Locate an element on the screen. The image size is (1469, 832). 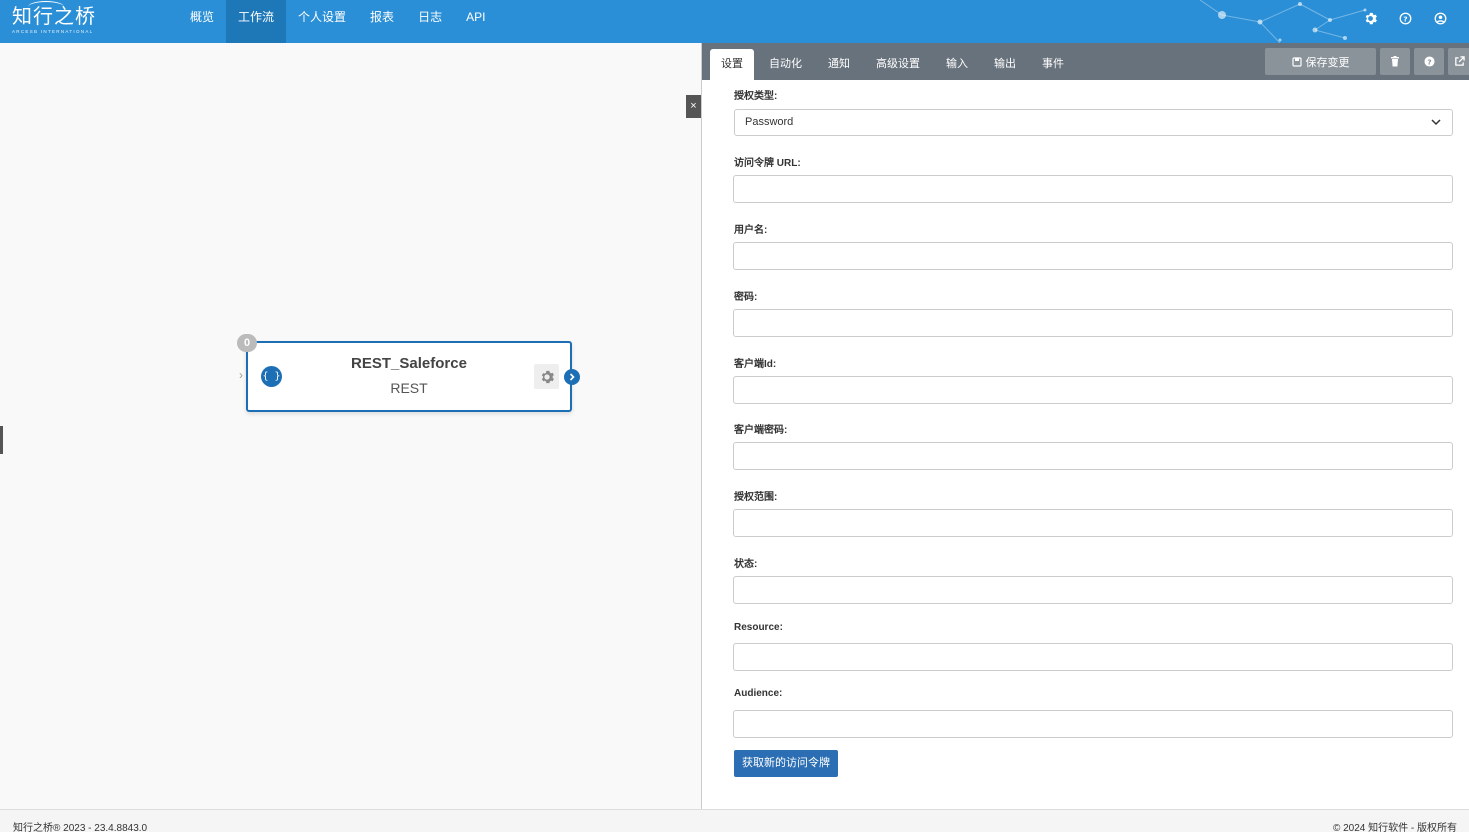
client-secret-input is located at coordinates (1093, 456).